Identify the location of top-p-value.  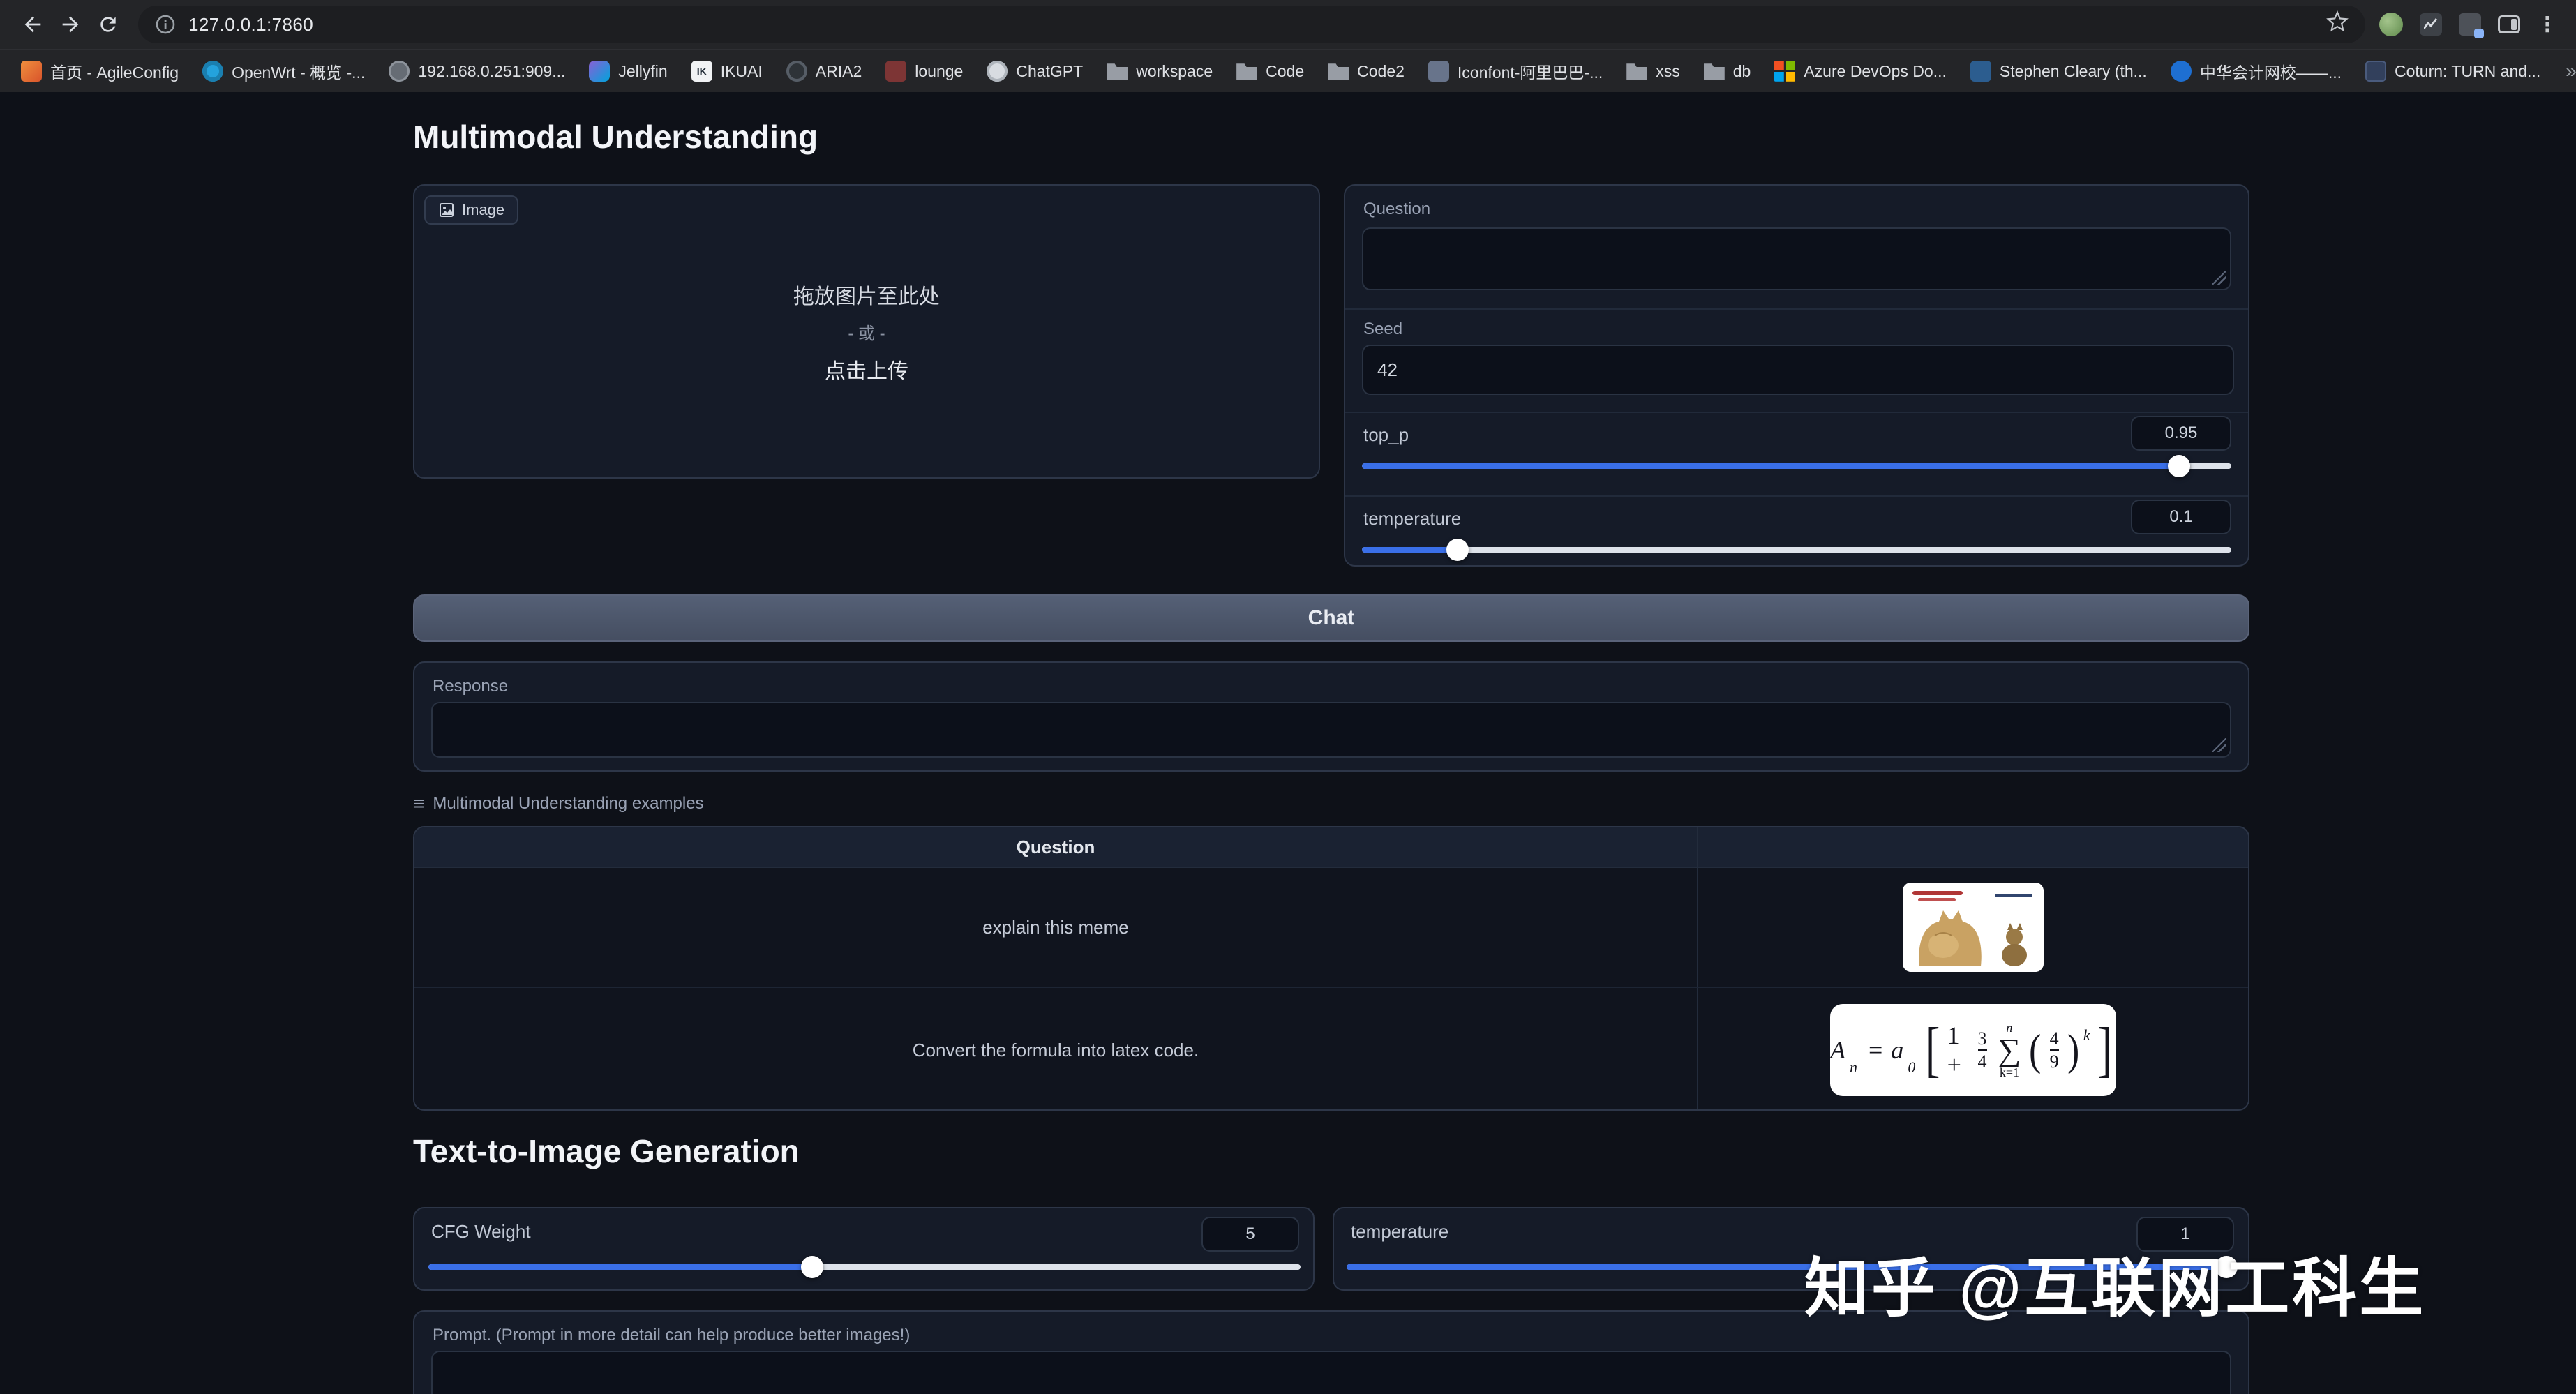
(2181, 434).